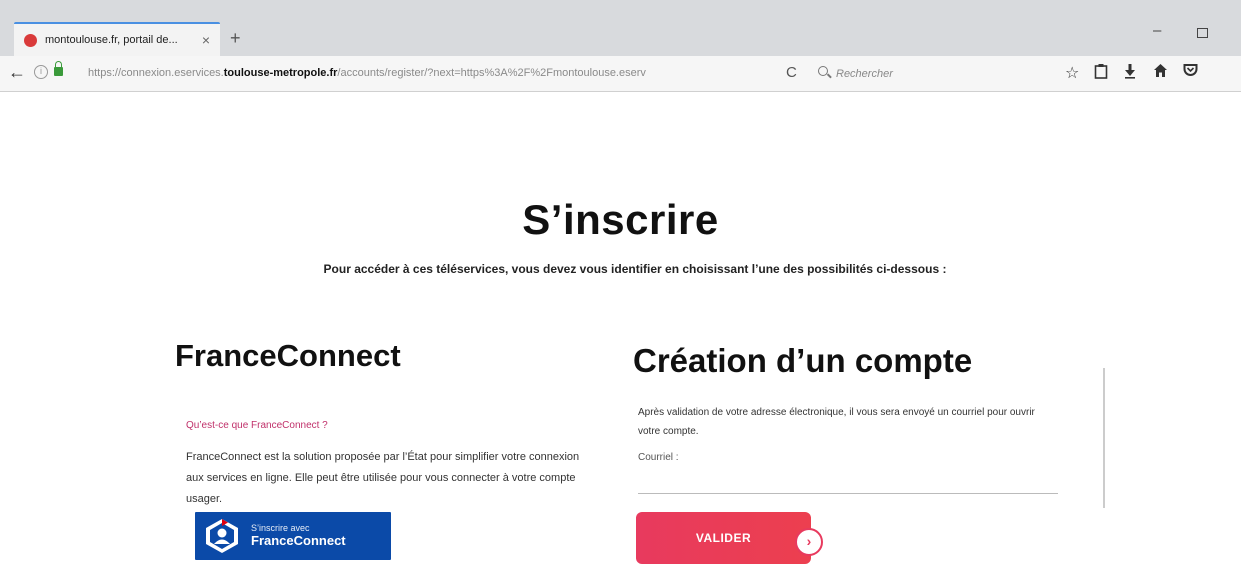  I want to click on franceconnect-button-label: FranceConnect, so click(298, 540).